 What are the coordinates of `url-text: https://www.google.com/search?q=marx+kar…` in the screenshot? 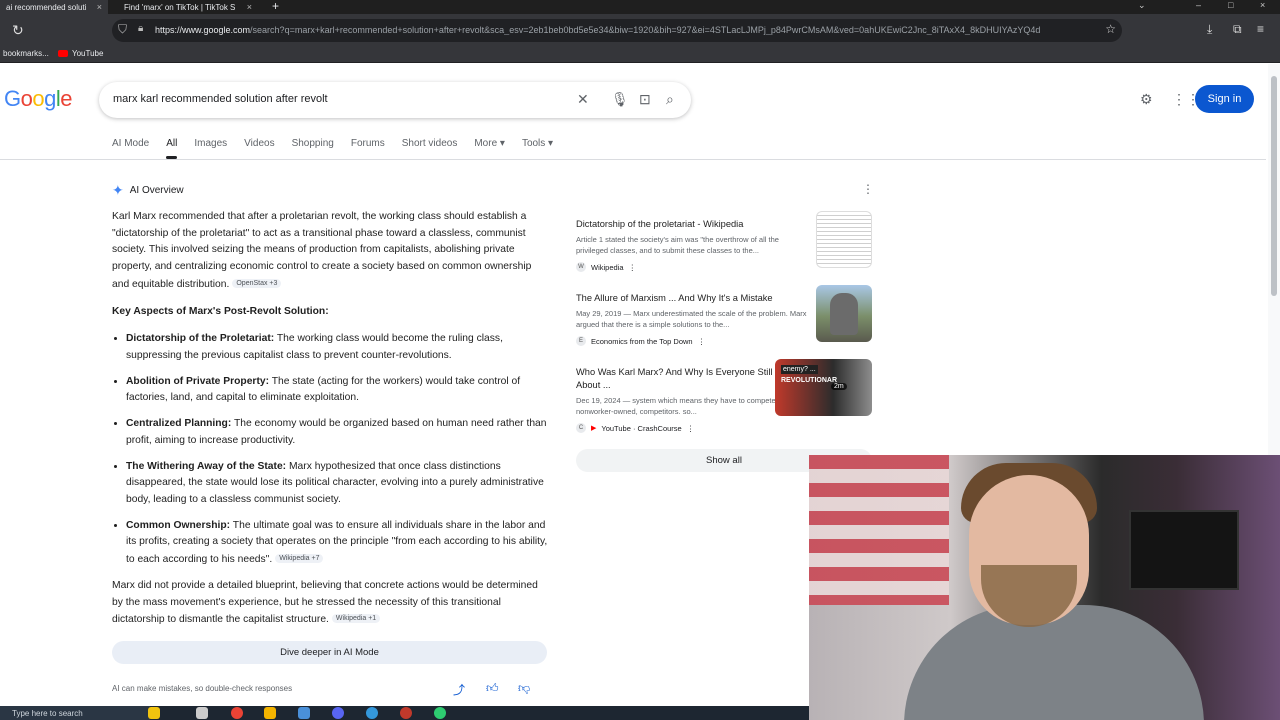 It's located at (625, 30).